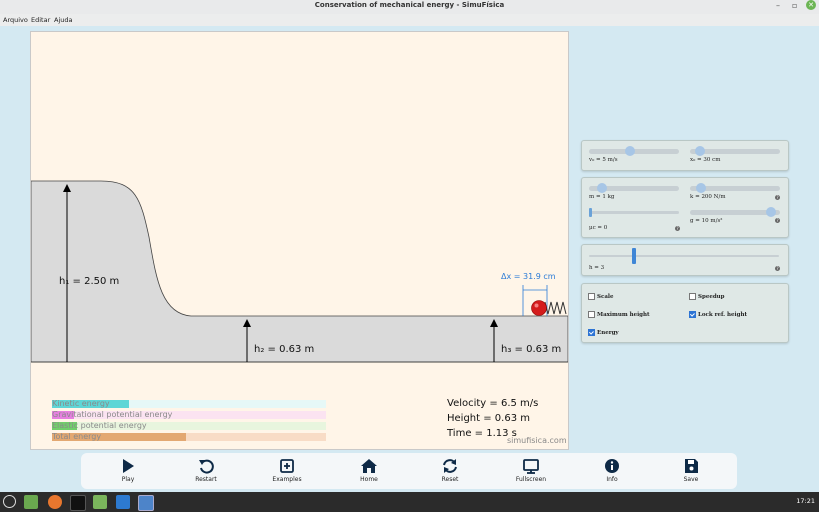  Describe the element at coordinates (699, 151) in the screenshot. I see `x0-slider-thumb` at that location.